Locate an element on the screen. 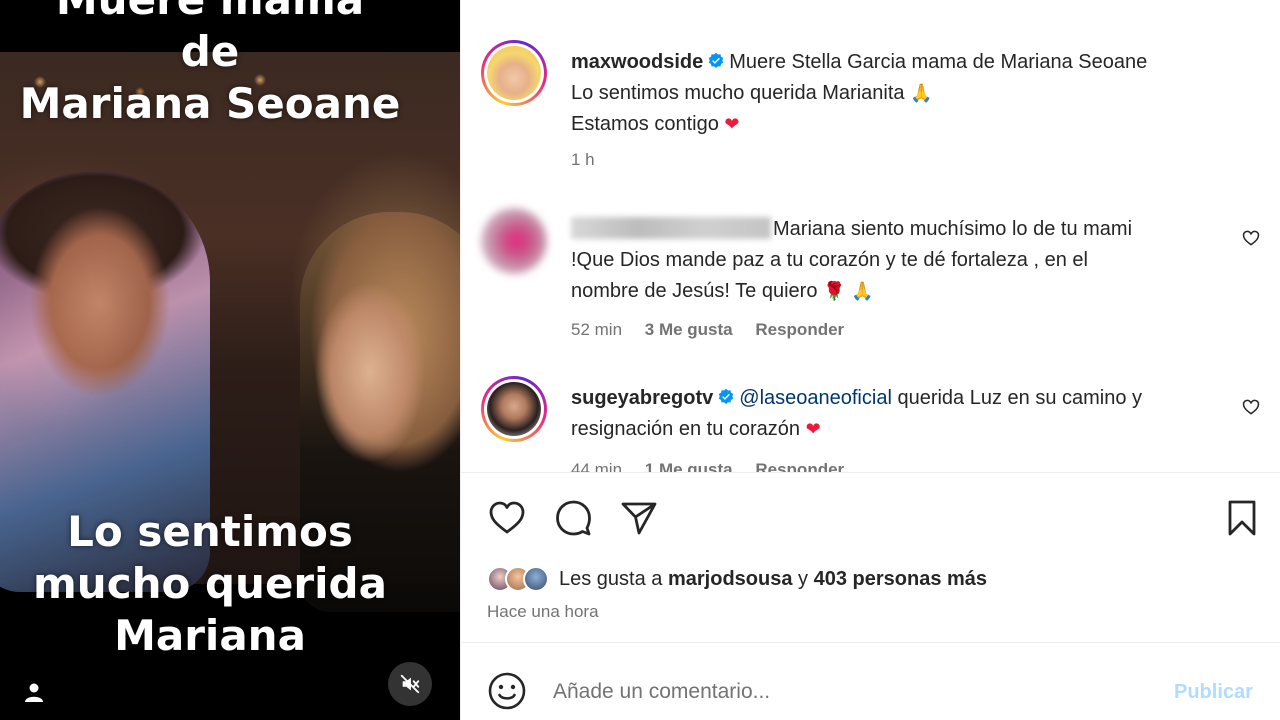 The width and height of the screenshot is (1280, 720). comment-input is located at coordinates (853, 692).